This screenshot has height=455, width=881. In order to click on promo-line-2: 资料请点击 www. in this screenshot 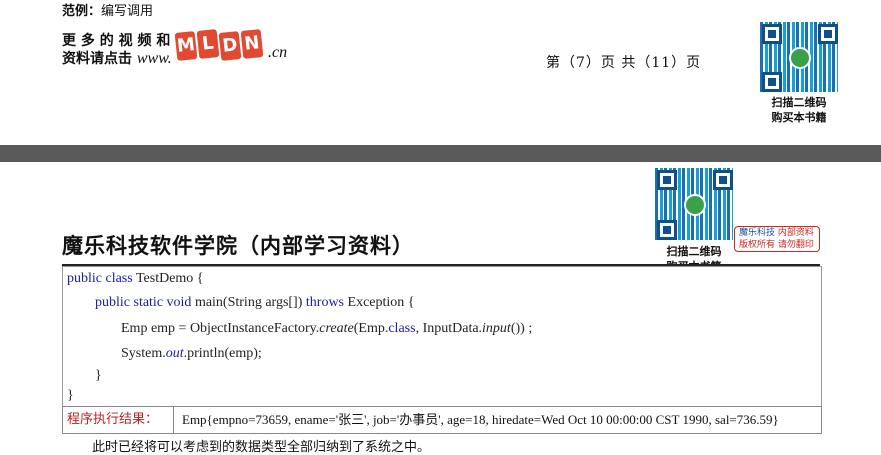, I will do `click(117, 58)`.